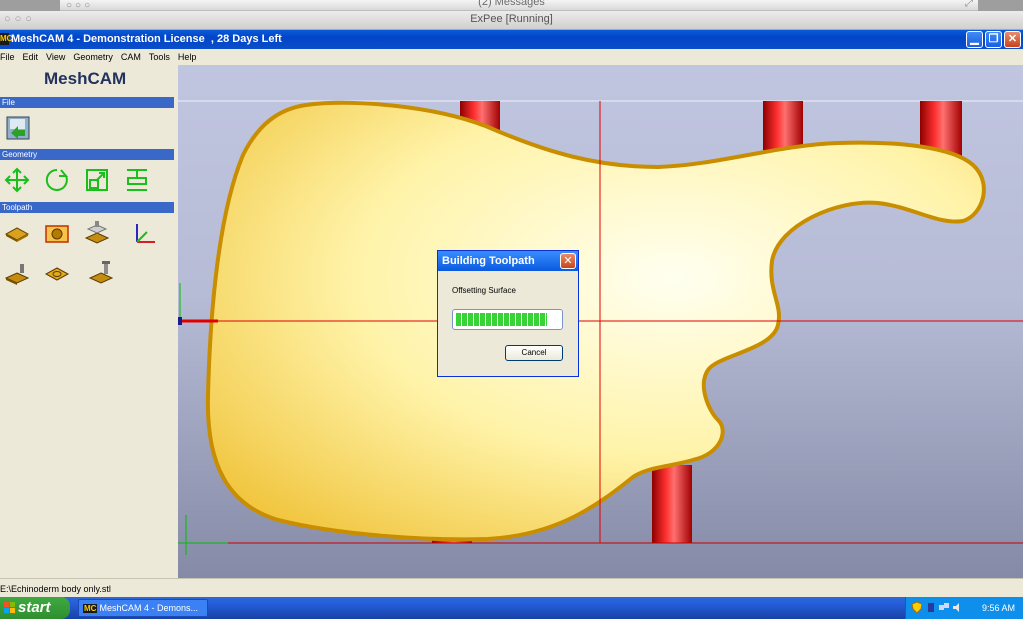 The width and height of the screenshot is (1023, 619). What do you see at coordinates (17, 274) in the screenshot?
I see `roughing-icon` at bounding box center [17, 274].